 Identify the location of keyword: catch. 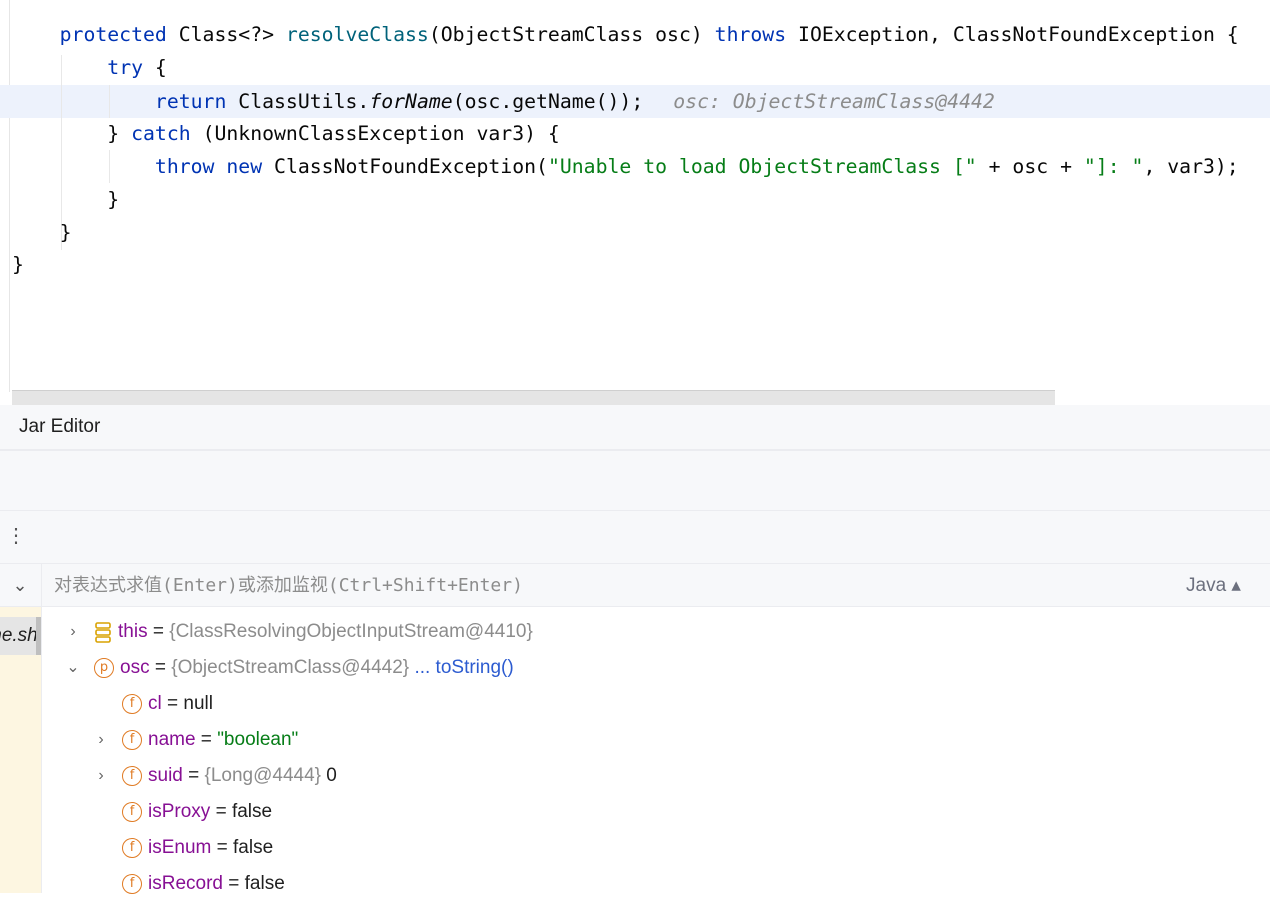
(161, 133).